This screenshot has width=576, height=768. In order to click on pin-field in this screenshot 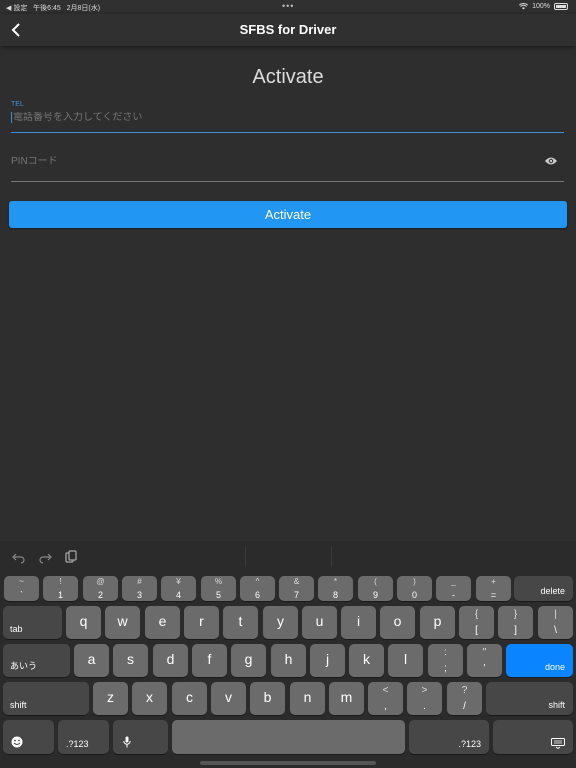, I will do `click(287, 165)`.